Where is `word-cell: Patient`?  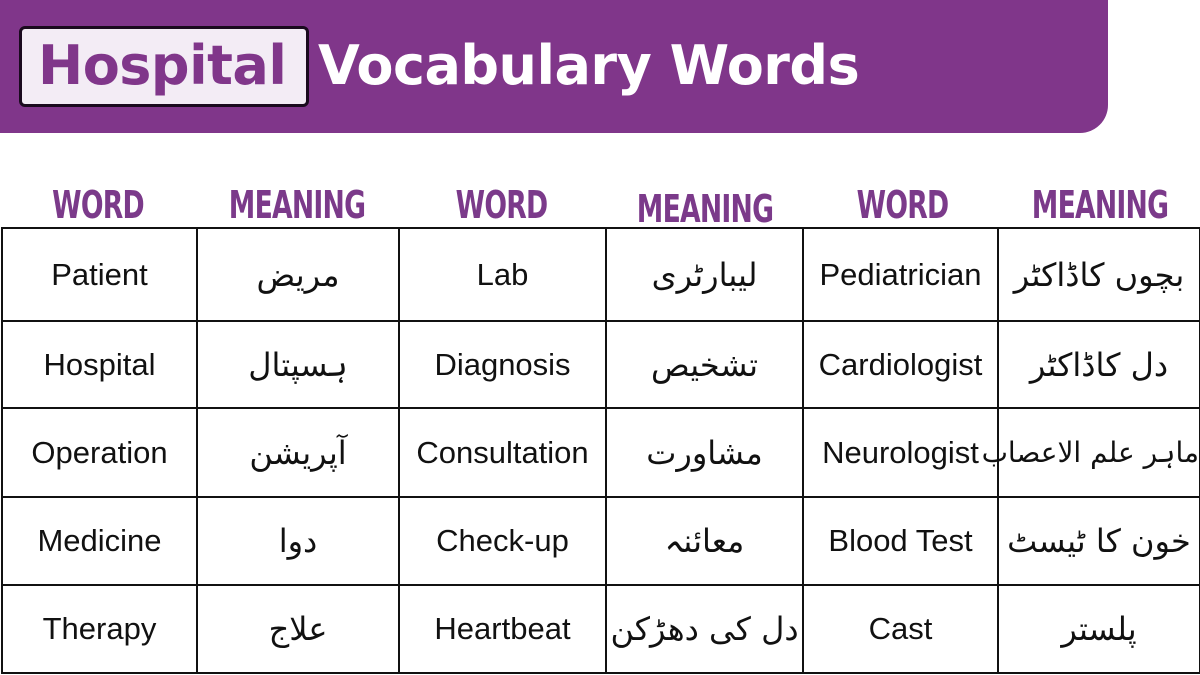
word-cell: Patient is located at coordinates (99, 274).